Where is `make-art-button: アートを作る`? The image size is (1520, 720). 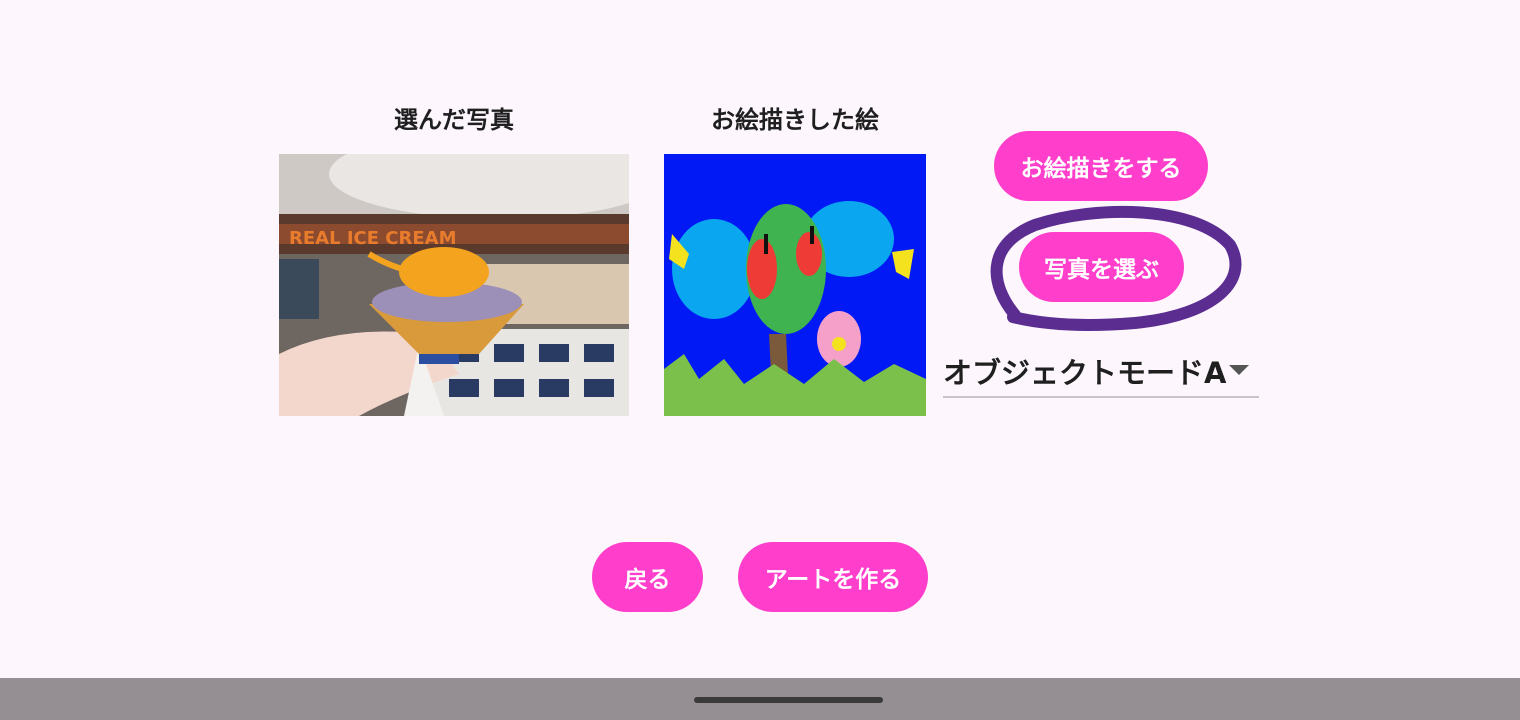
make-art-button: アートを作る is located at coordinates (833, 577).